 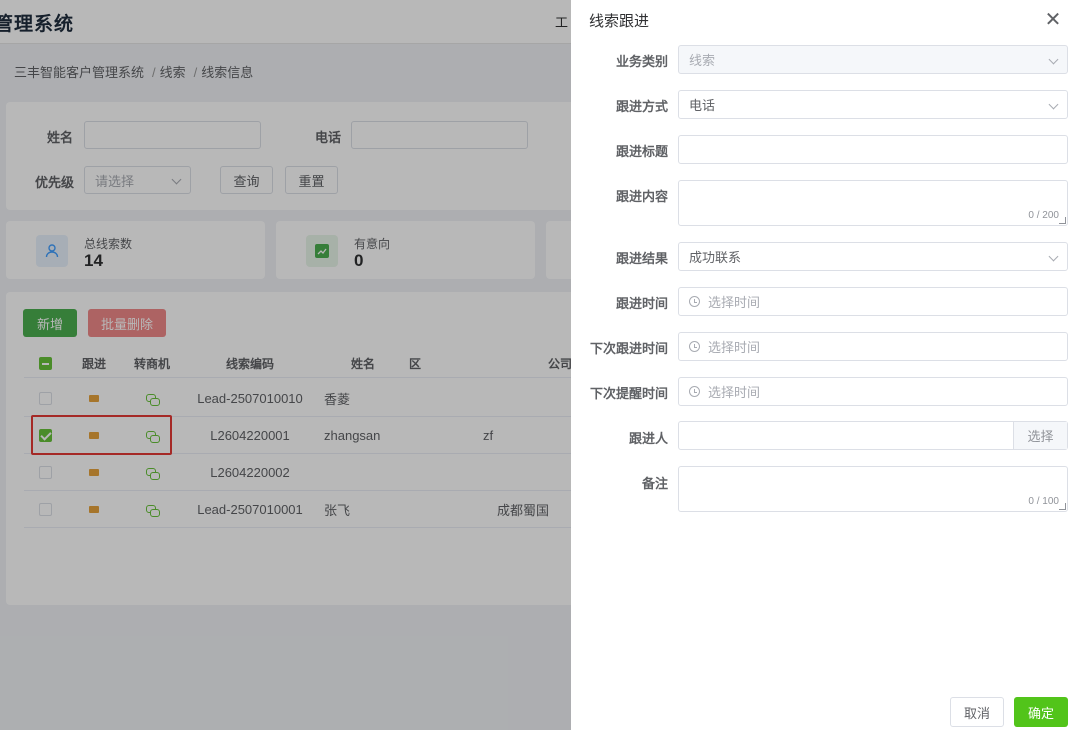 What do you see at coordinates (641, 196) in the screenshot?
I see `follow-content-label: 跟进内容` at bounding box center [641, 196].